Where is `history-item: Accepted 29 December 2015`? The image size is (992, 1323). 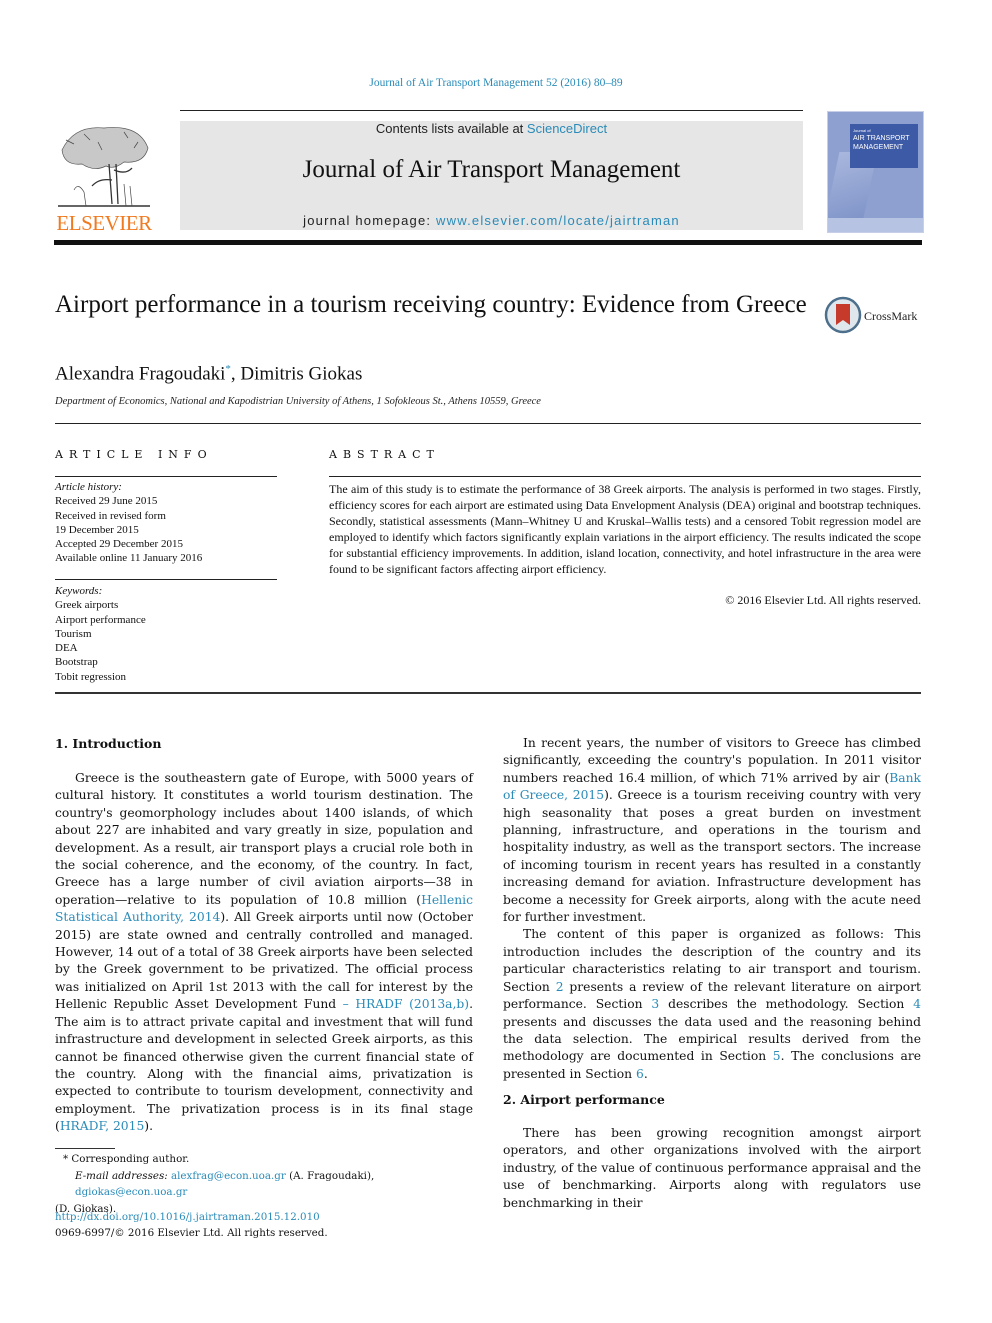
history-item: Accepted 29 December 2015 is located at coordinates (119, 544).